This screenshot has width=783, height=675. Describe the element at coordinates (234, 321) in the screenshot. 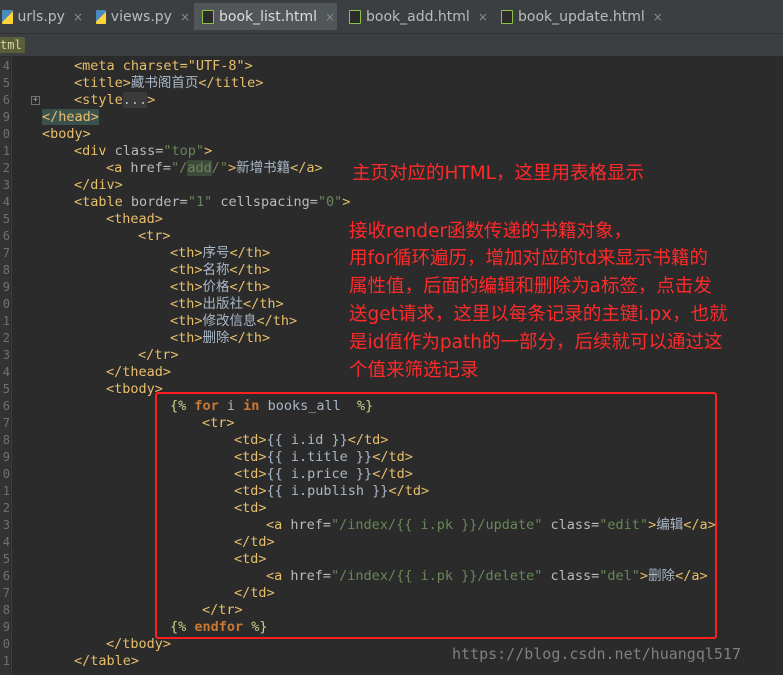

I see `code-line: <th>修改信息</th>` at that location.